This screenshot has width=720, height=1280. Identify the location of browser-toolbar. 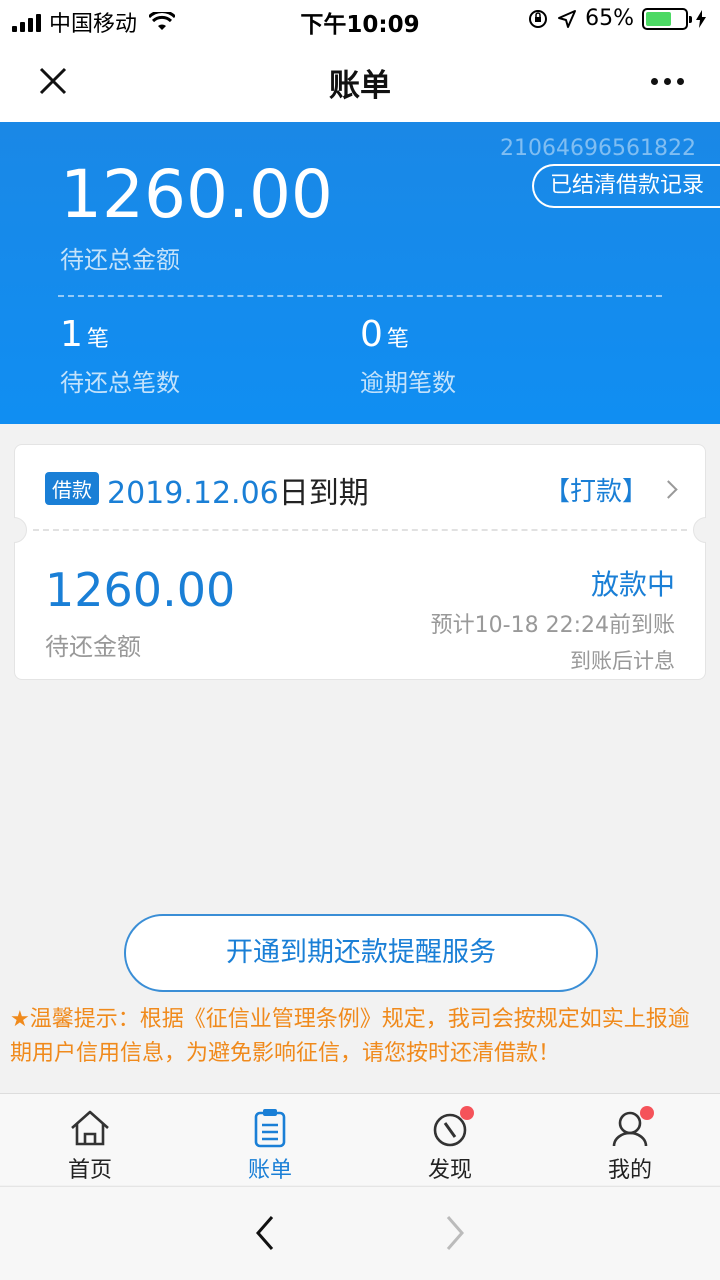
(360, 1233).